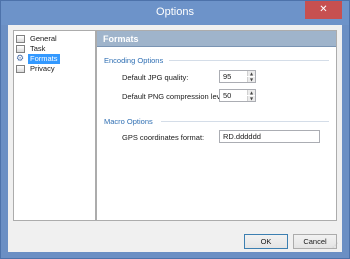 Image resolution: width=350 pixels, height=259 pixels. I want to click on macro-options-heading: Macro Options, so click(128, 121).